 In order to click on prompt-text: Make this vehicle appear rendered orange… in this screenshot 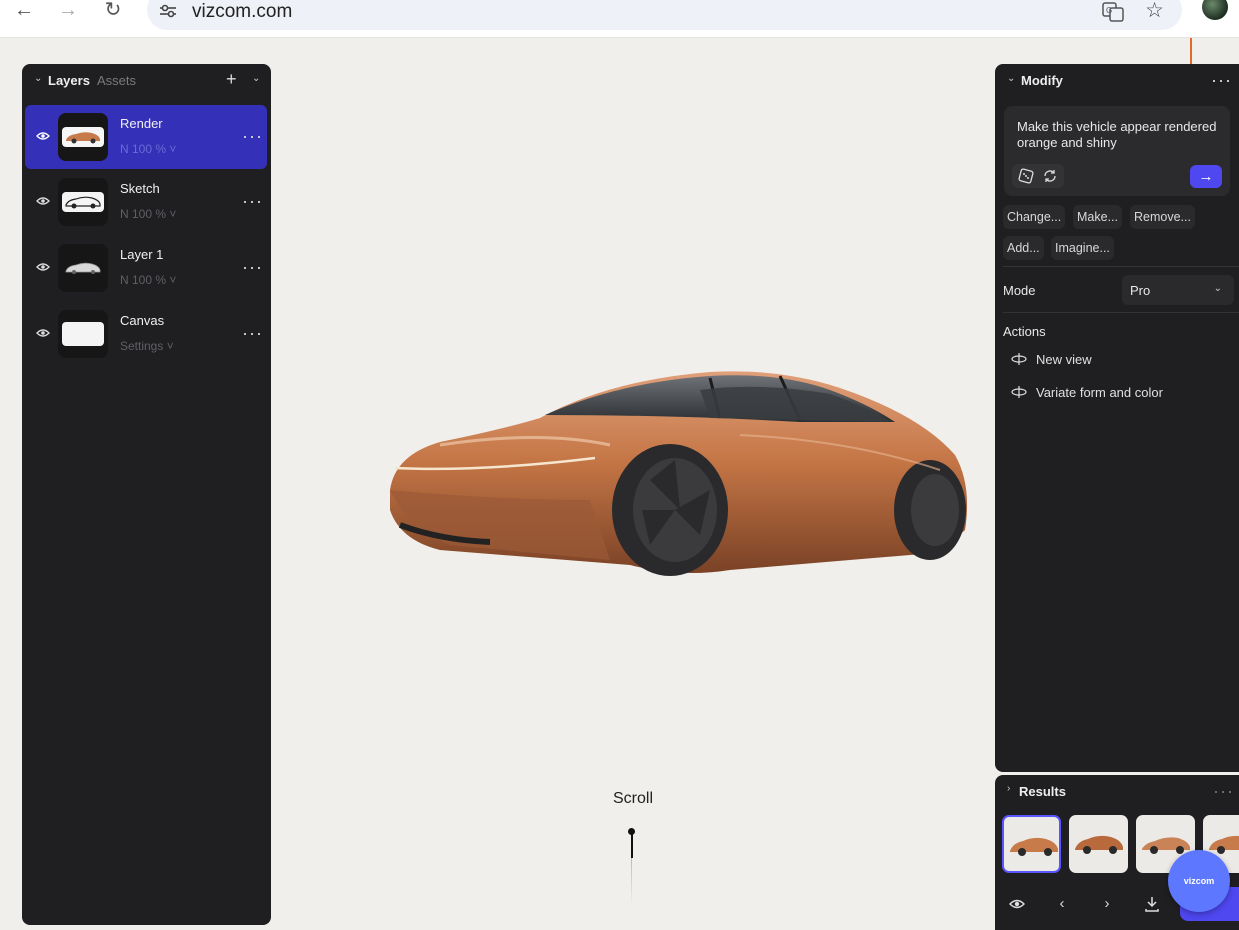, I will do `click(1119, 135)`.